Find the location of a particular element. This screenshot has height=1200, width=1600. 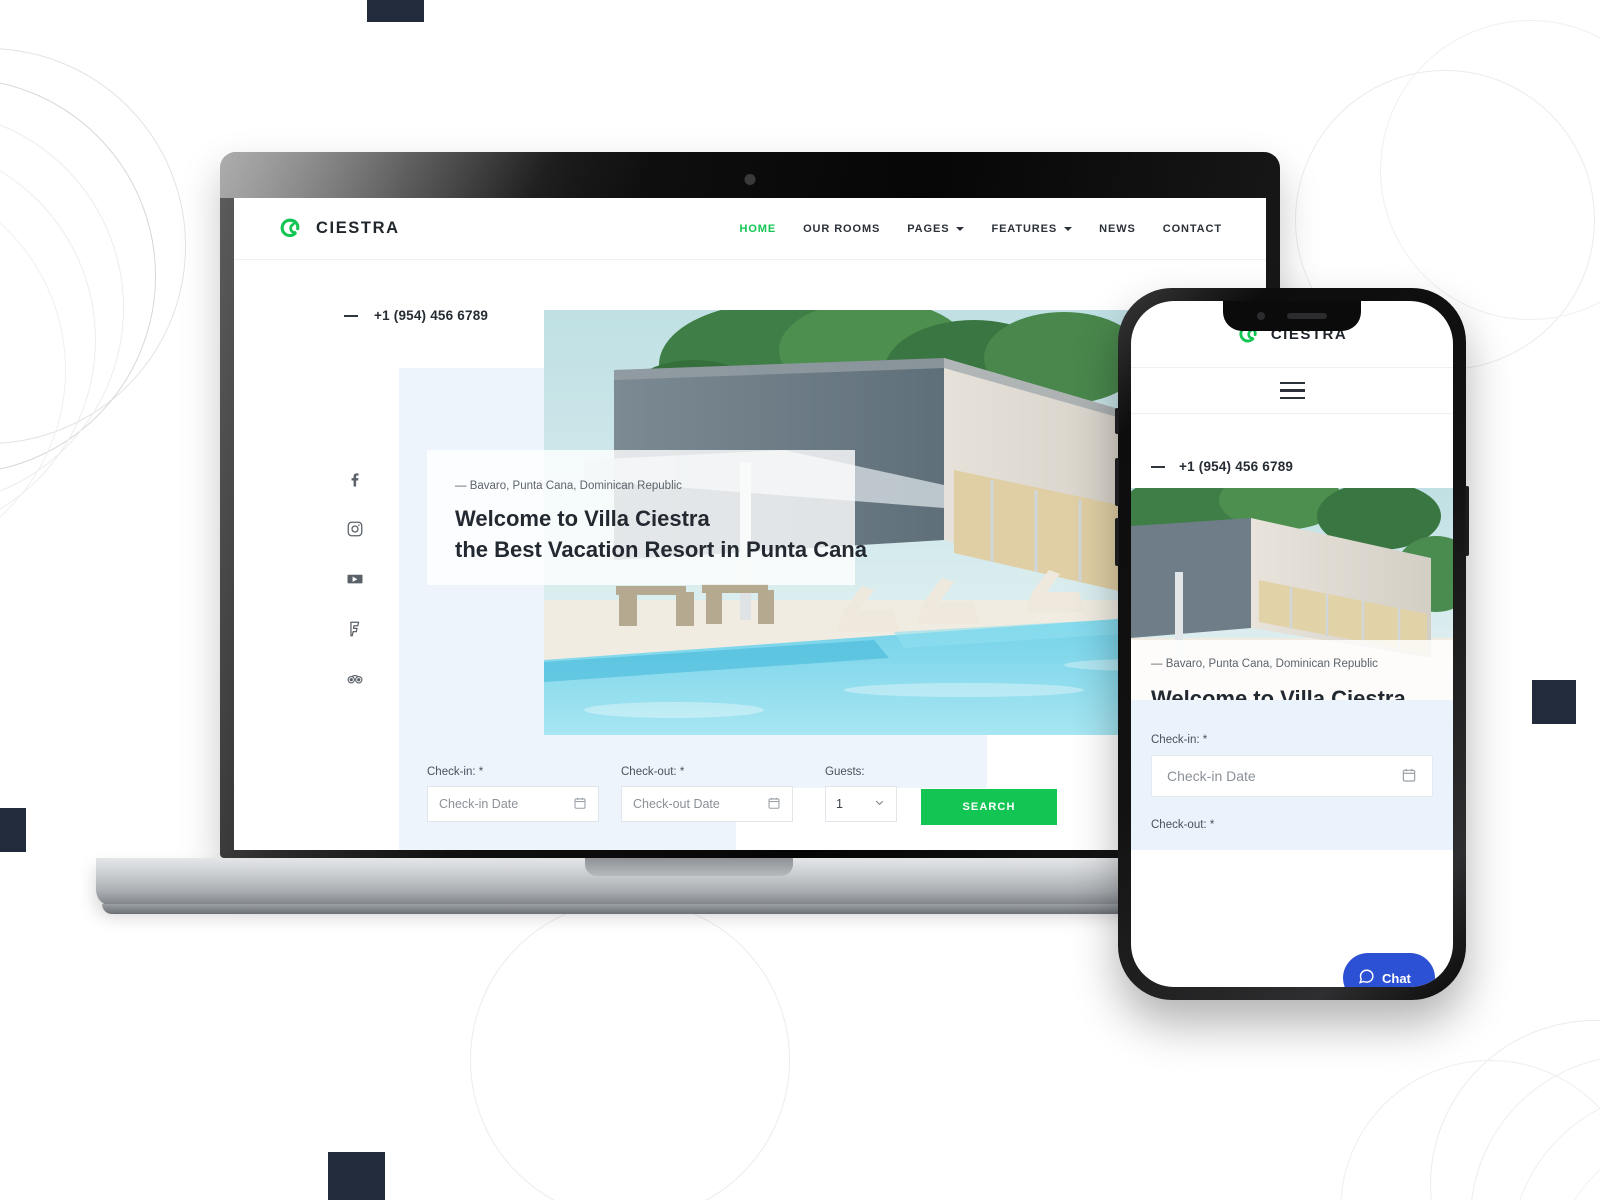

guests-select: 1 is located at coordinates (861, 804).